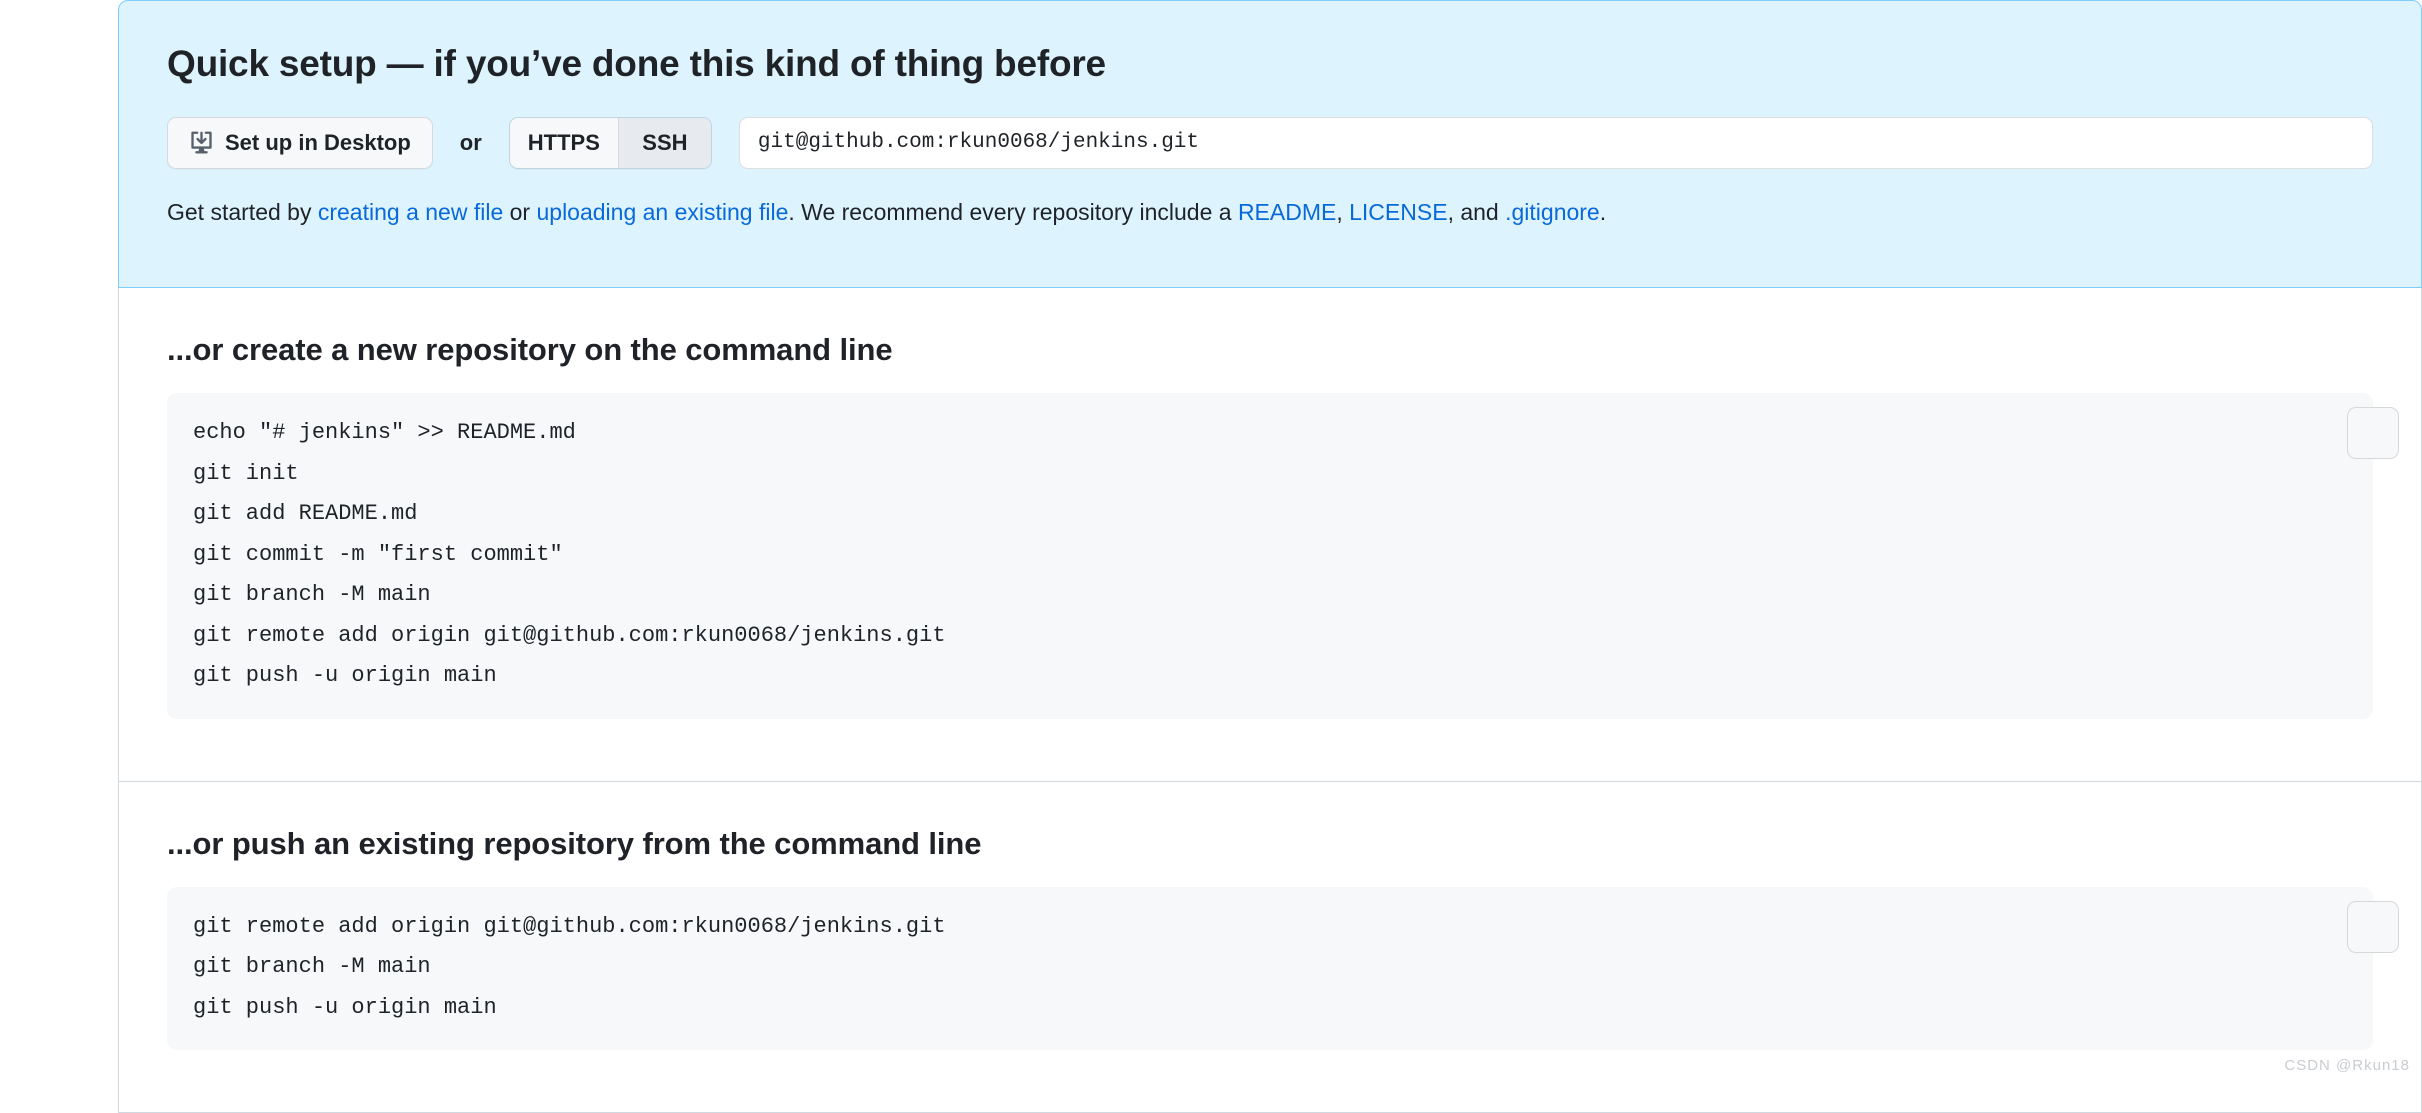 The width and height of the screenshot is (2422, 1113). What do you see at coordinates (2373, 433) in the screenshot?
I see `copy-icon-create-repository` at bounding box center [2373, 433].